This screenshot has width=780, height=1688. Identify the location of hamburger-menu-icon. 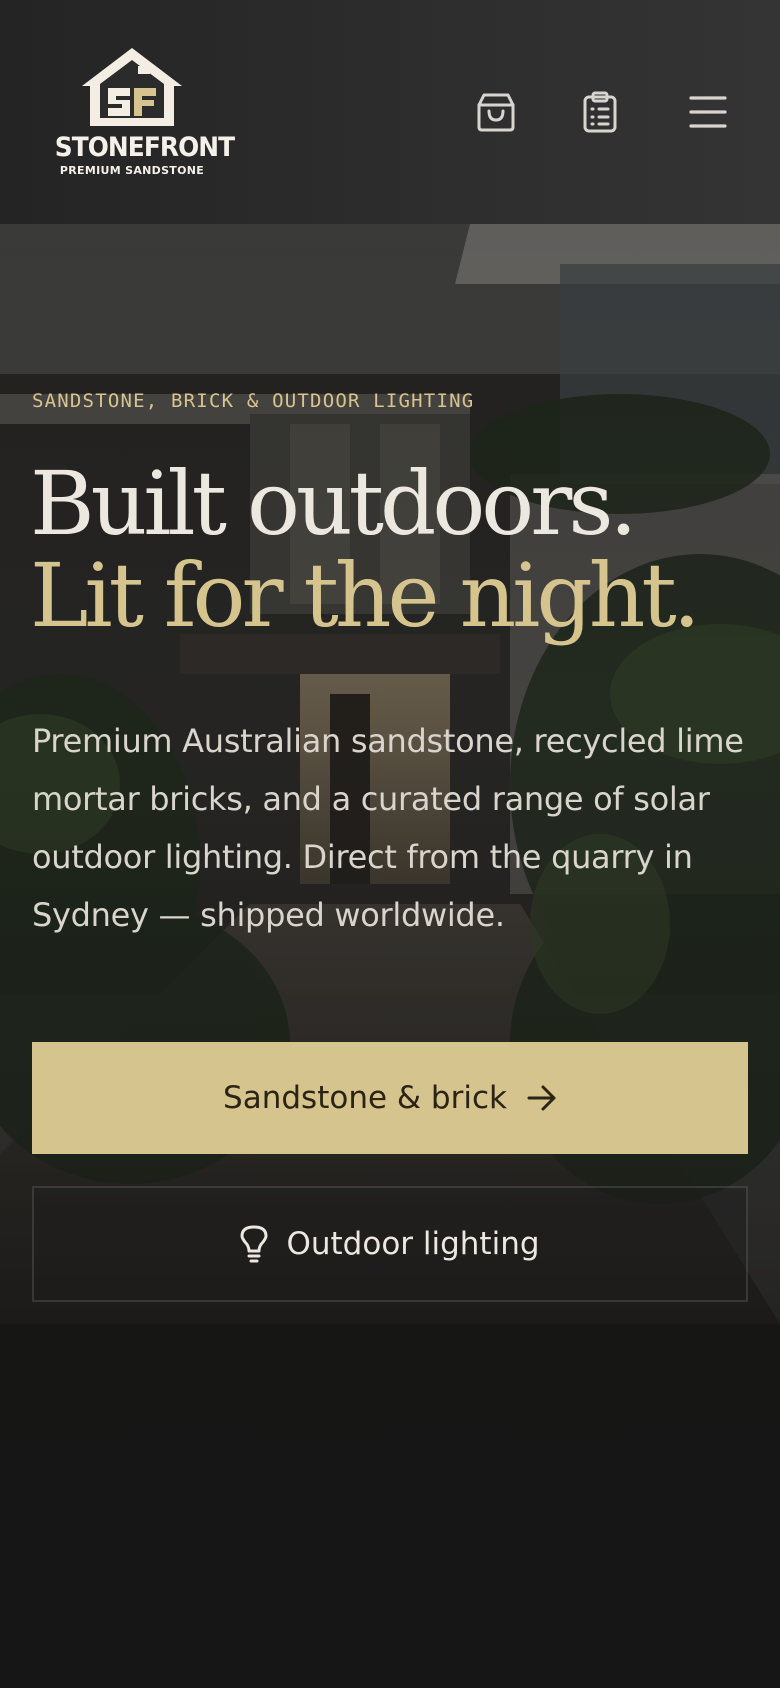
(708, 112).